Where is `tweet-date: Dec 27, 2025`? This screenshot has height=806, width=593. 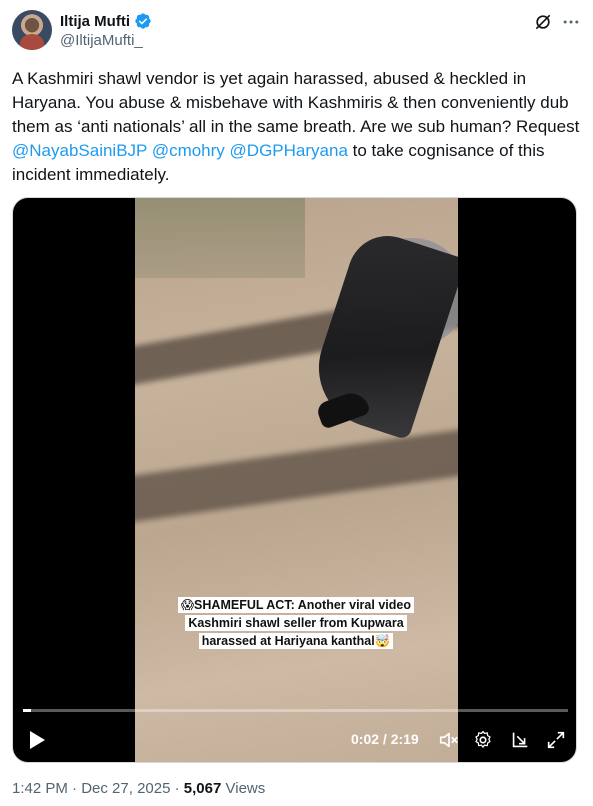
tweet-date: Dec 27, 2025 is located at coordinates (125, 788).